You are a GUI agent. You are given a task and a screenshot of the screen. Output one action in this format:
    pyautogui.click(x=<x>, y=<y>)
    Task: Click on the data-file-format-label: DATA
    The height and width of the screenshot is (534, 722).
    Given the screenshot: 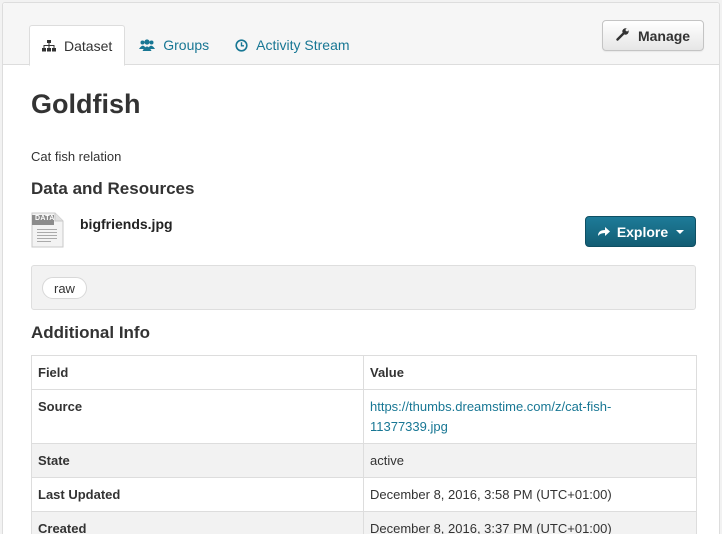 What is the action you would take?
    pyautogui.click(x=45, y=218)
    